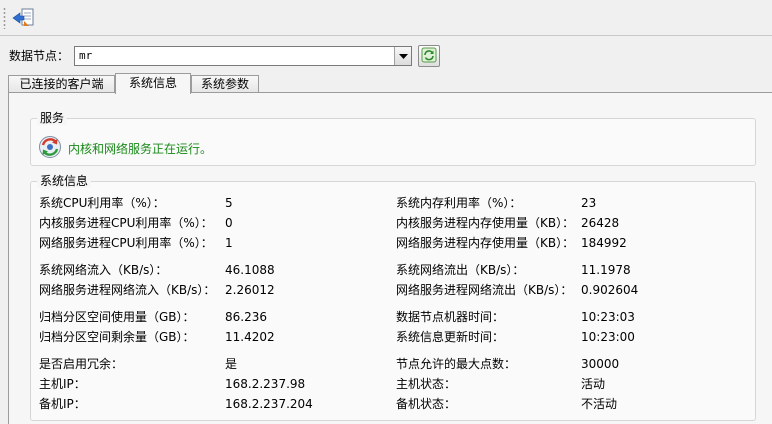 The image size is (772, 424). Describe the element at coordinates (126, 223) in the screenshot. I see `info-label: 内核服务进程CPU利用率（%）：` at that location.